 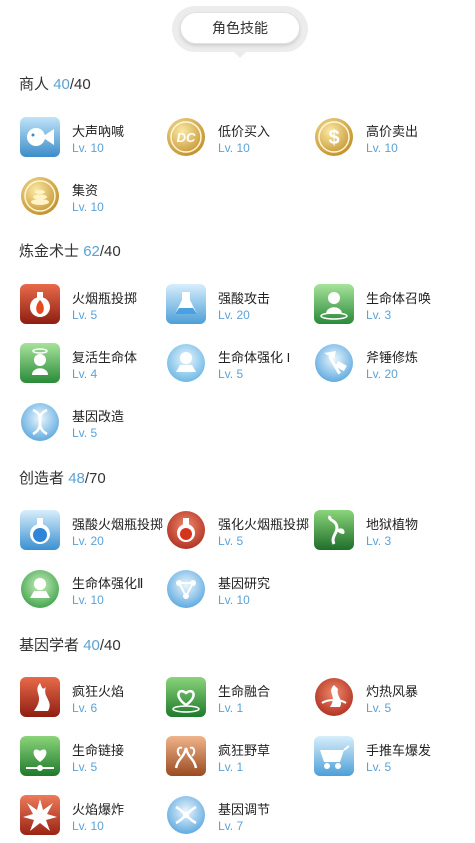 What do you see at coordinates (40, 304) in the screenshot?
I see `fire-flask-icon` at bounding box center [40, 304].